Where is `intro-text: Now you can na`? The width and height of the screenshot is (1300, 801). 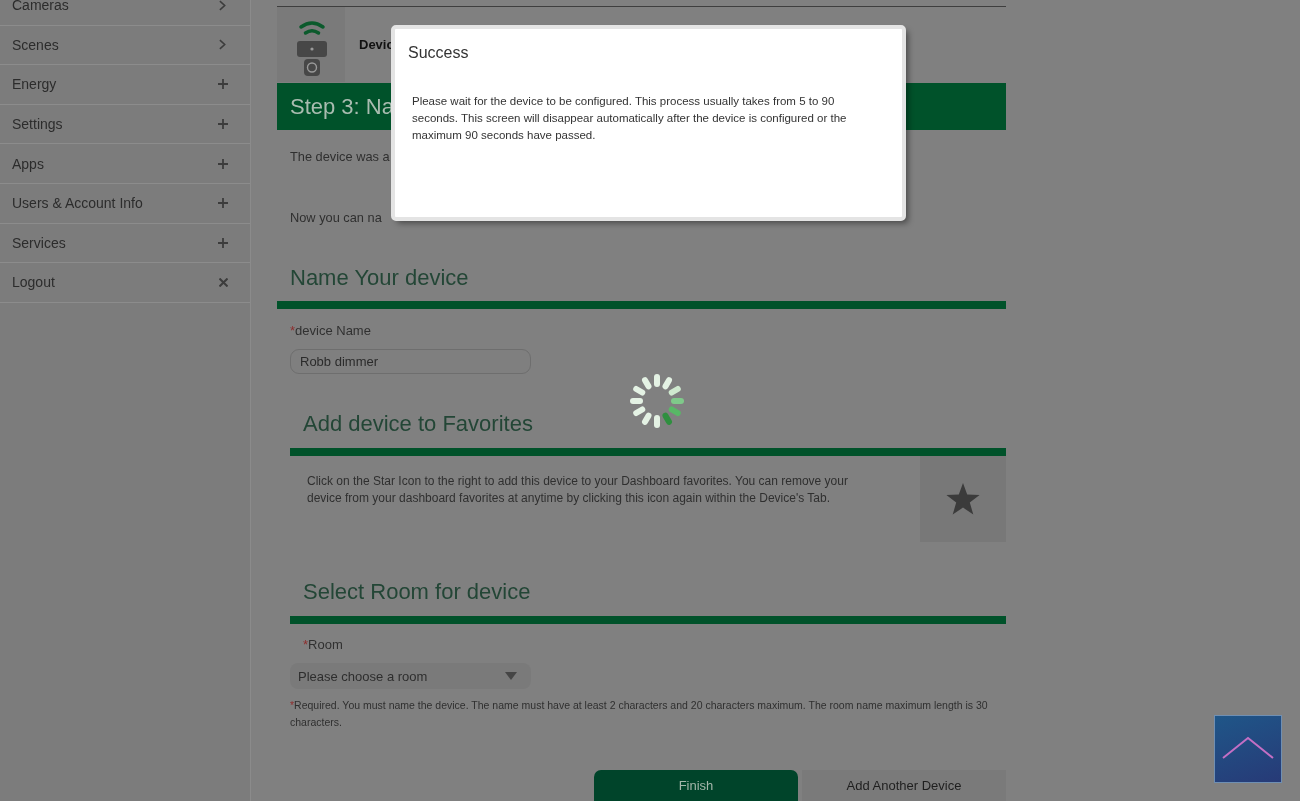 intro-text: Now you can na is located at coordinates (336, 217).